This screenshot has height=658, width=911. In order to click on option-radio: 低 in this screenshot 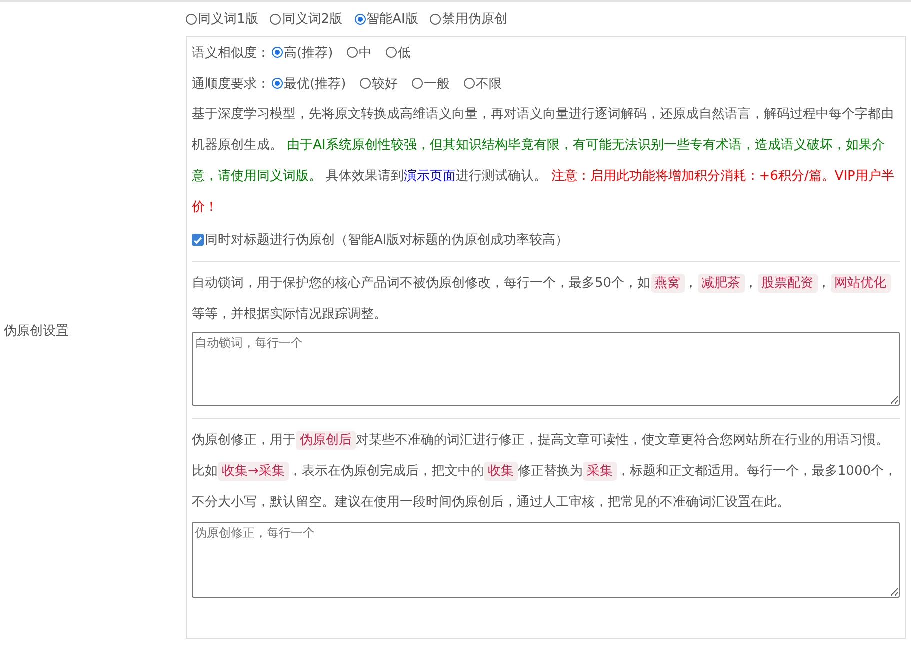, I will do `click(399, 53)`.